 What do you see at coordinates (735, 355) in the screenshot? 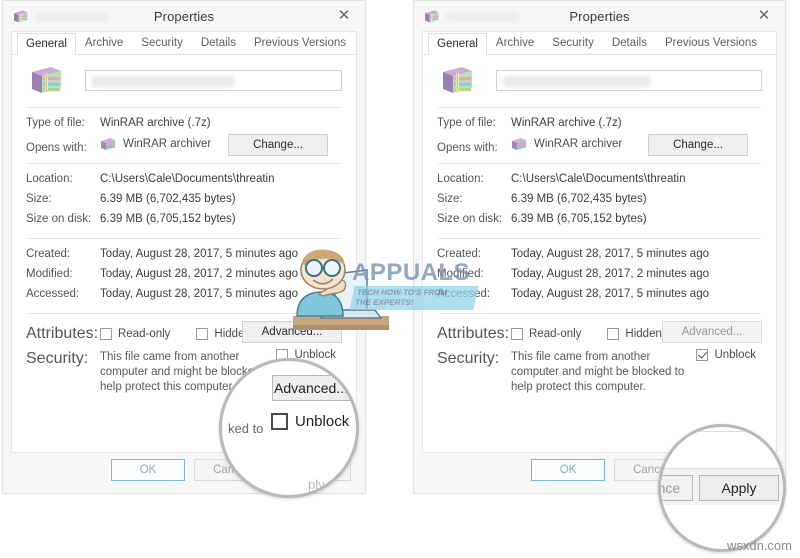
I see `unblock-label: Unblock` at bounding box center [735, 355].